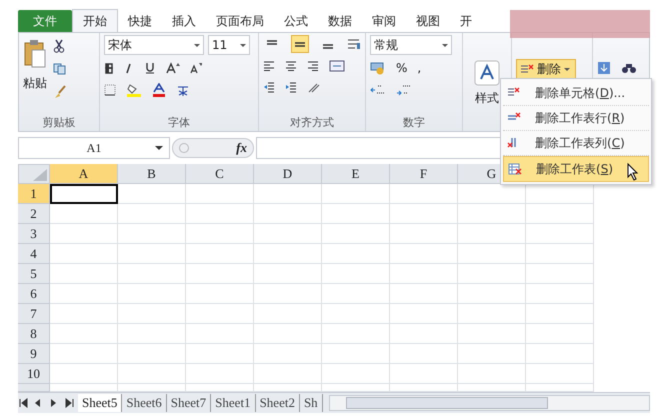 This screenshot has width=660, height=419. Describe the element at coordinates (546, 69) in the screenshot. I see `delete-button: 删除` at that location.